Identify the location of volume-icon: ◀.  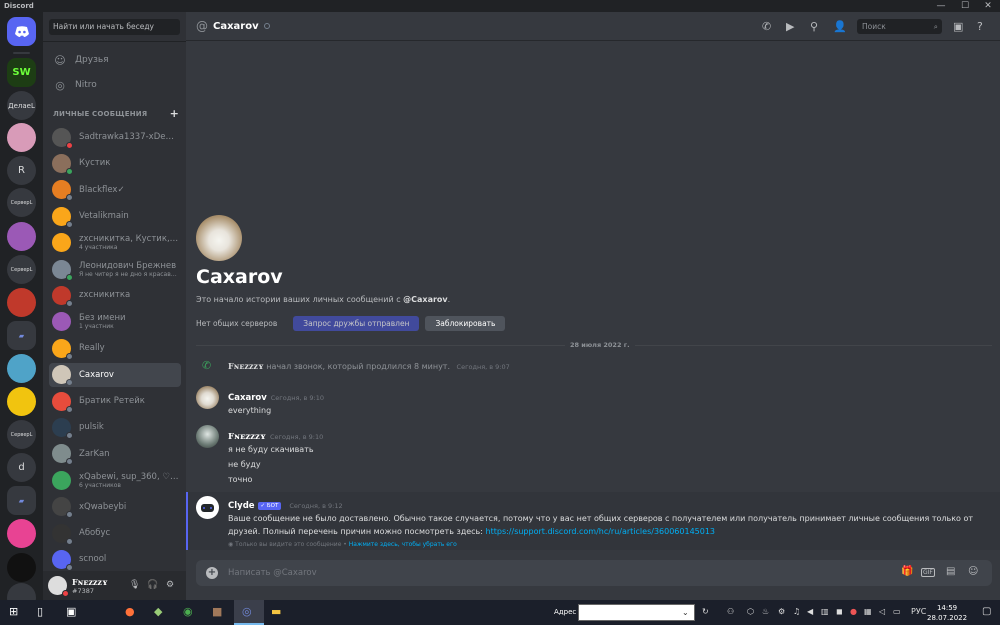
(810, 611).